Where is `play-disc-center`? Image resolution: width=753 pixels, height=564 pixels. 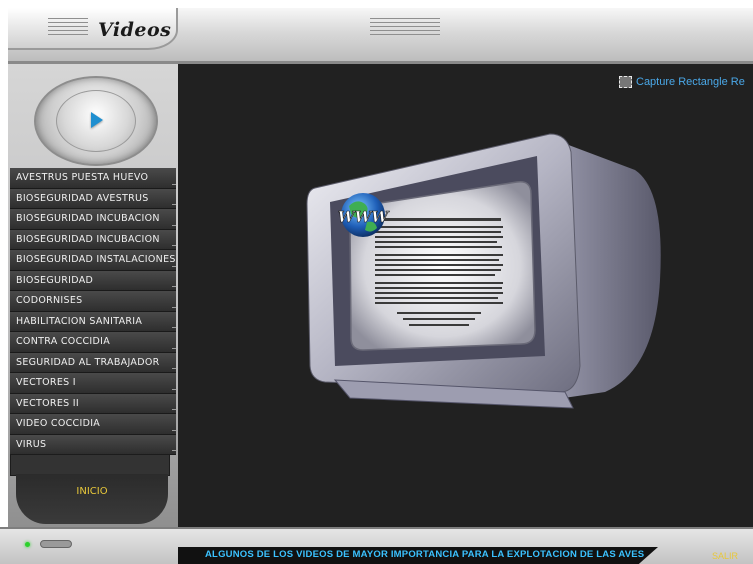
play-disc-center is located at coordinates (96, 121).